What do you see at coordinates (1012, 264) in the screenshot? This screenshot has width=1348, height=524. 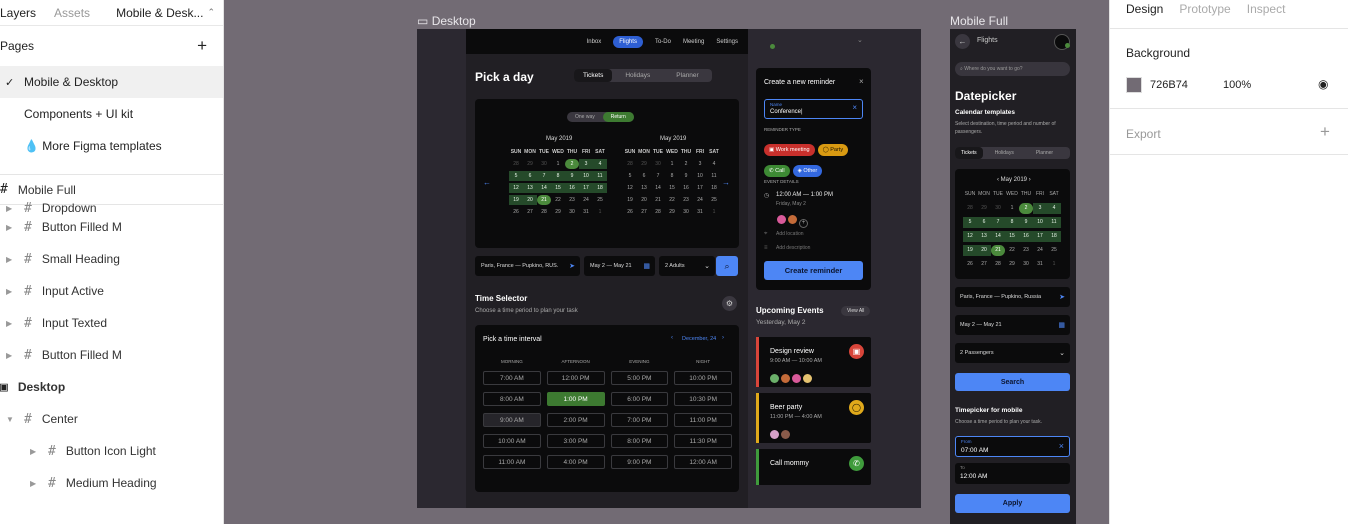 I see `calendar-day: 29` at bounding box center [1012, 264].